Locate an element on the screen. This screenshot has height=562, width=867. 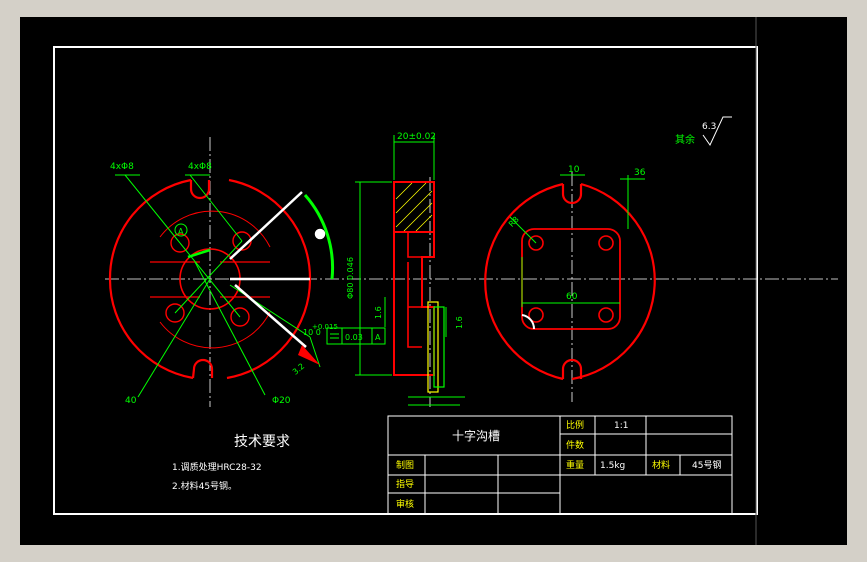
hole-note-left: 4xΦ8 is located at coordinates (122, 167).